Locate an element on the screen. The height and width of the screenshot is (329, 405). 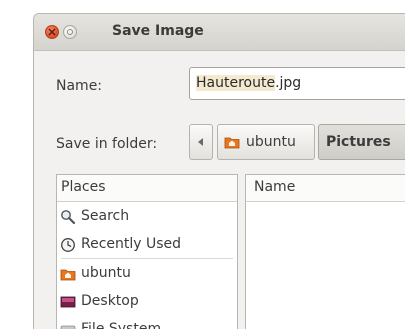
path-button-ubuntu: ubuntu is located at coordinates (266, 142).